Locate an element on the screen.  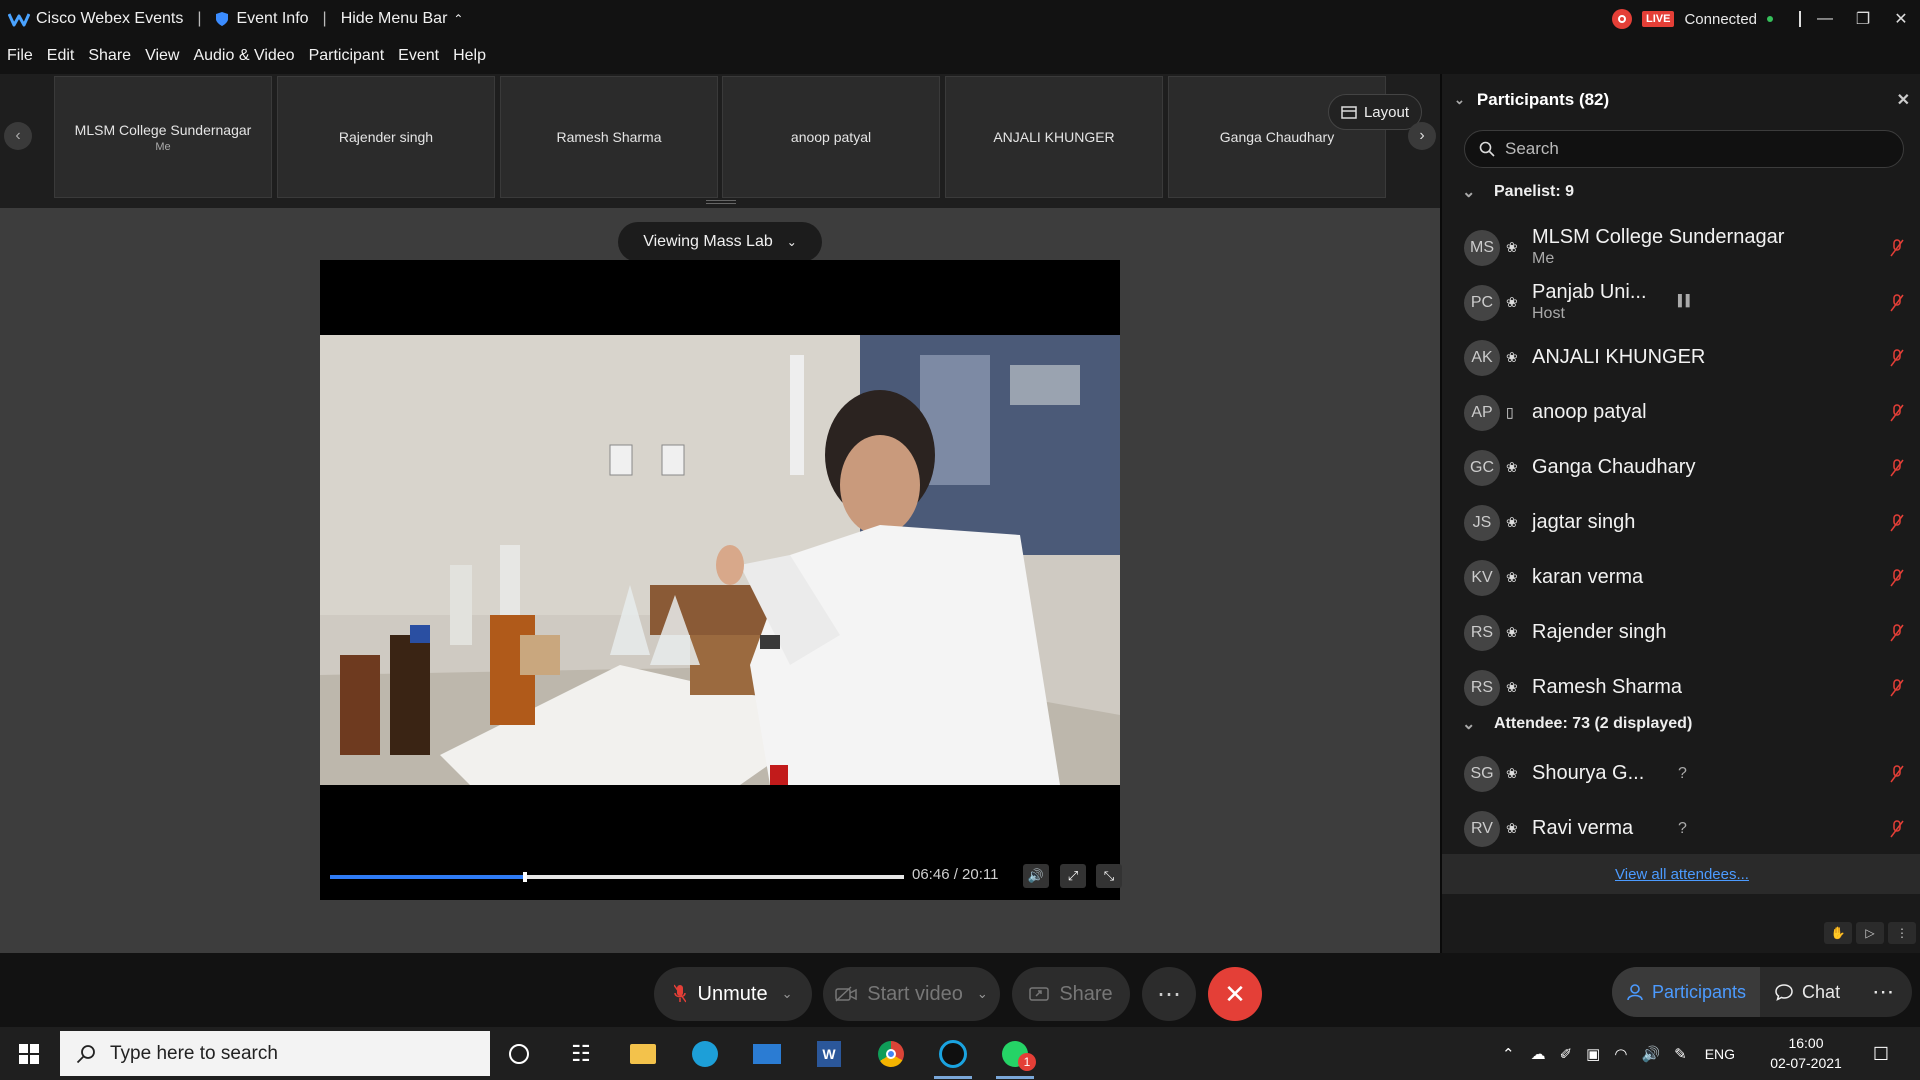
video-thumbnail: Rajender singh is located at coordinates (386, 137).